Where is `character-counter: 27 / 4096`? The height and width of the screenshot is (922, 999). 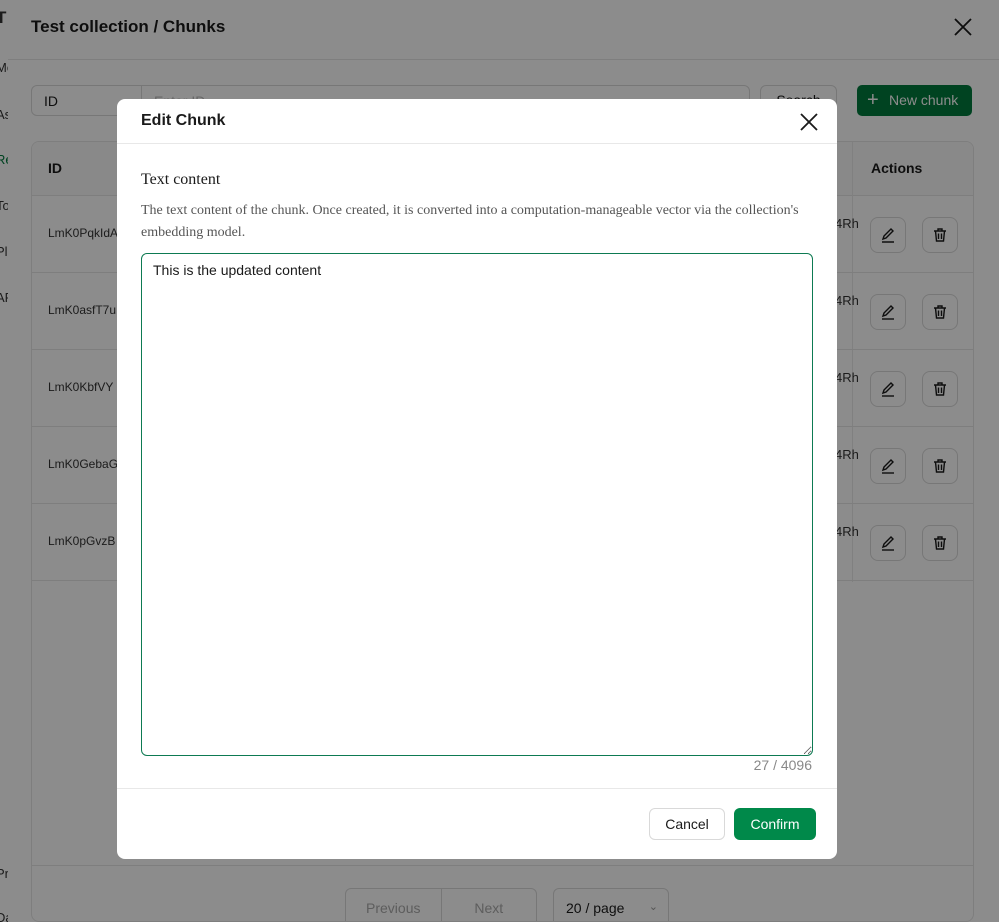 character-counter: 27 / 4096 is located at coordinates (782, 765).